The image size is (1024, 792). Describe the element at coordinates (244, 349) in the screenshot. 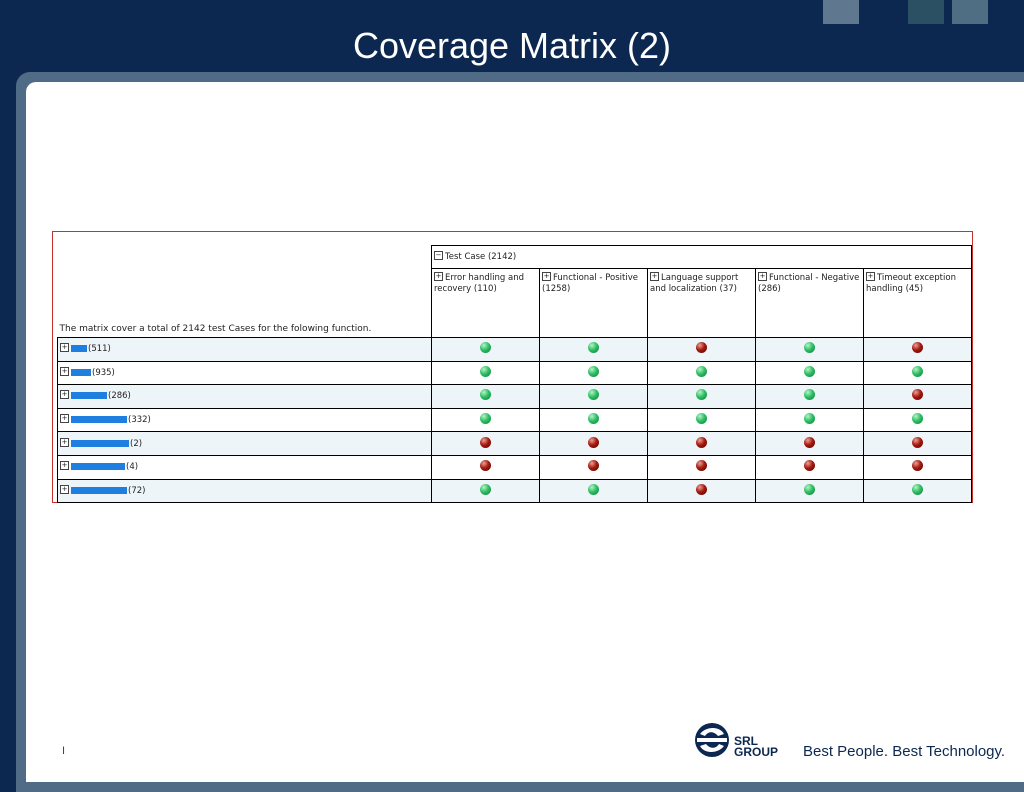

I see `row-label-cell: + (511)` at that location.